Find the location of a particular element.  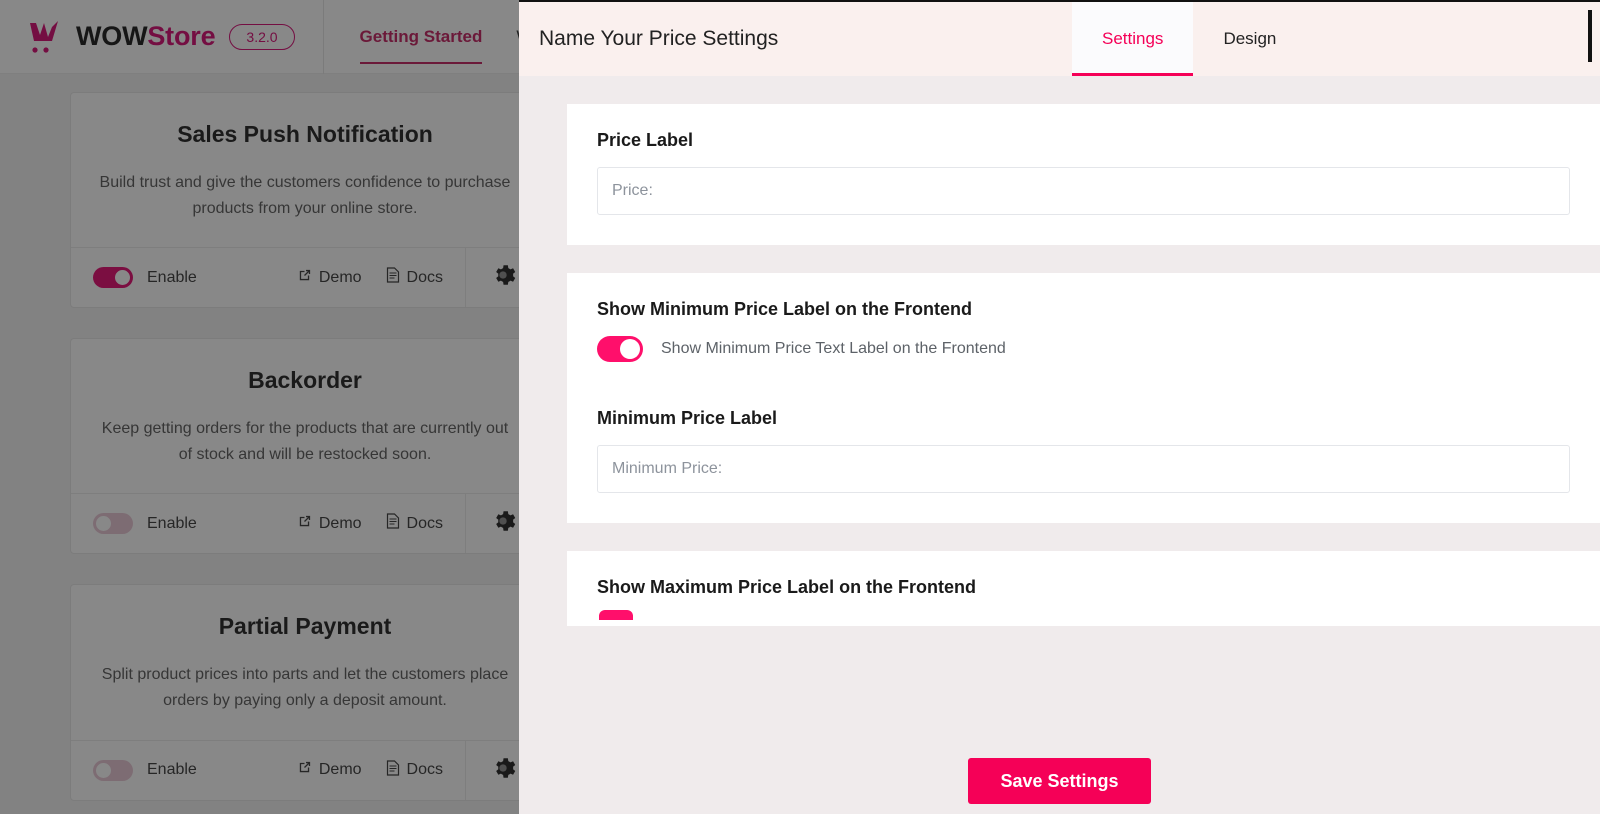

tab-design: Design is located at coordinates (1249, 39).